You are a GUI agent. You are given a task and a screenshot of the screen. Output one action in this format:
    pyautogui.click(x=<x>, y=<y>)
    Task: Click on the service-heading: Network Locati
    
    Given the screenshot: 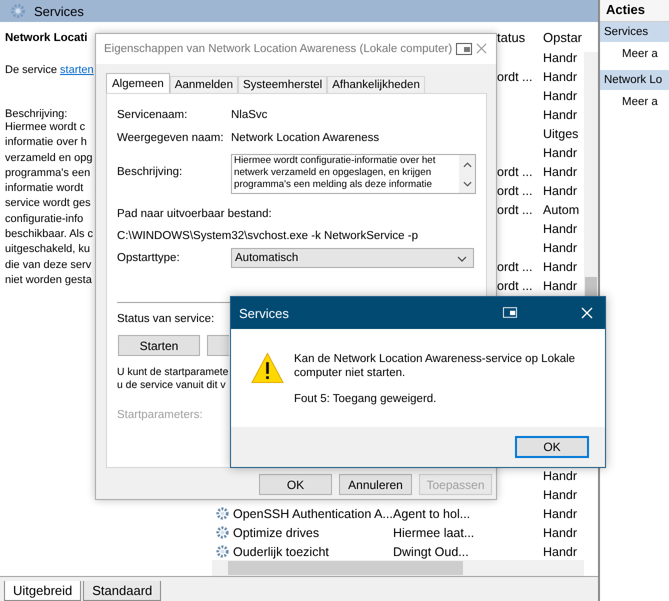 What is the action you would take?
    pyautogui.click(x=46, y=38)
    